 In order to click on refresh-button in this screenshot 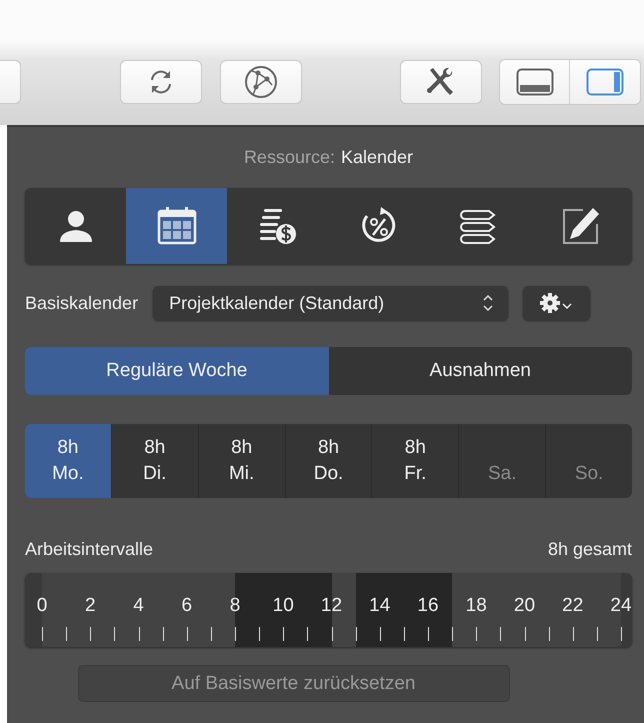, I will do `click(161, 82)`.